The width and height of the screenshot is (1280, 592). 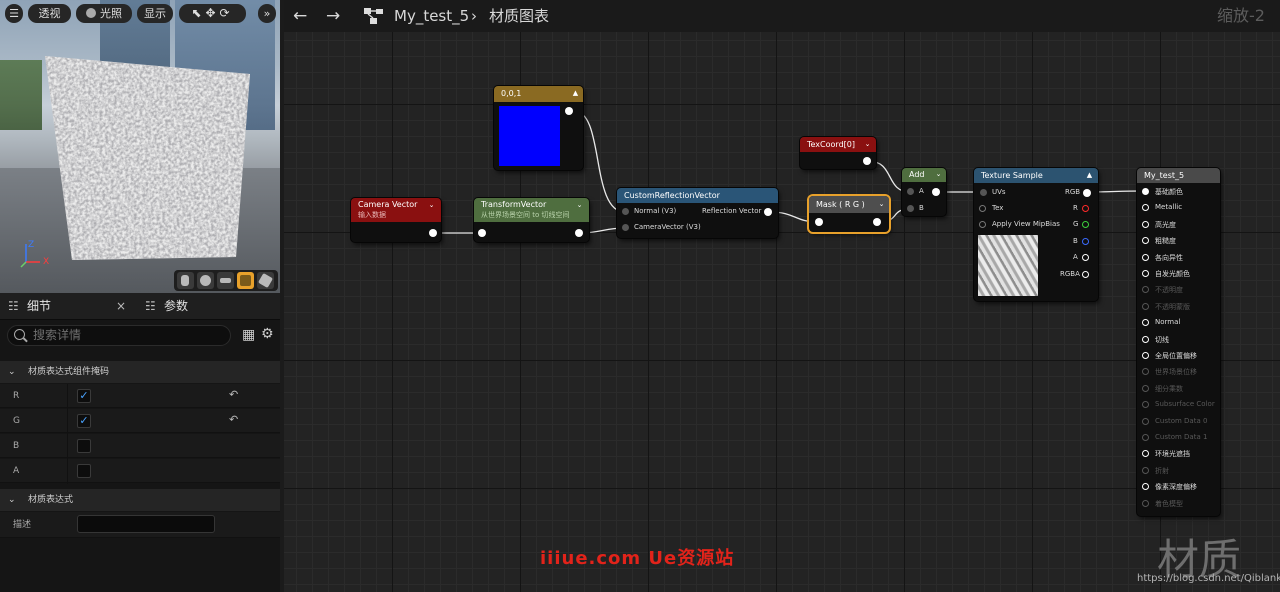 What do you see at coordinates (1085, 241) in the screenshot?
I see `output-pin-b` at bounding box center [1085, 241].